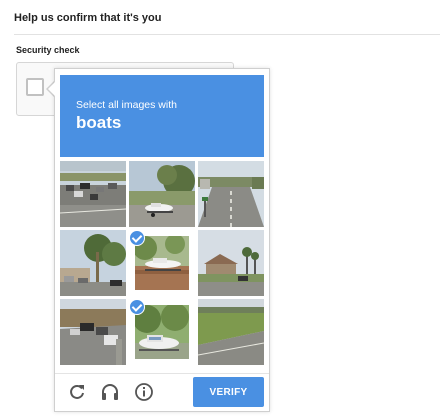 The height and width of the screenshot is (418, 446). I want to click on footer-divider, so click(162, 373).